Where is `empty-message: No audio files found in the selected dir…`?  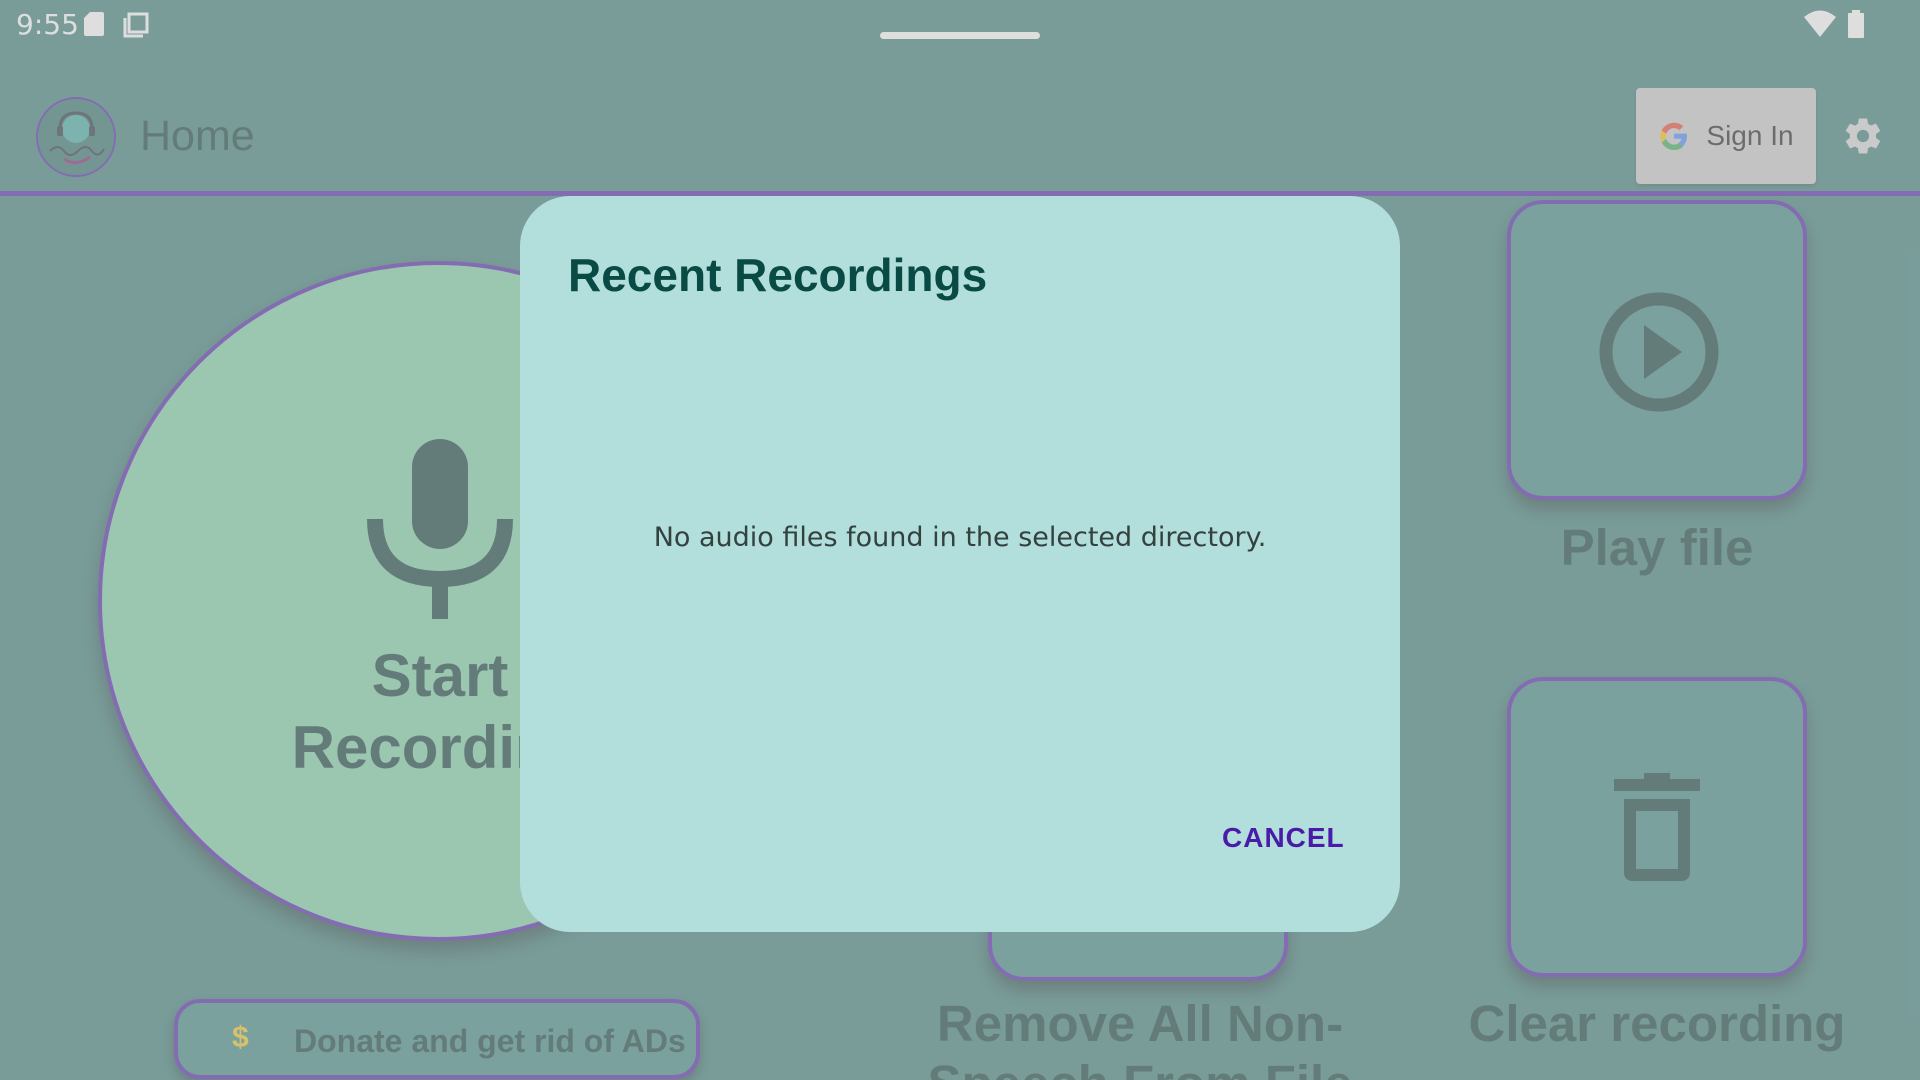
empty-message: No audio files found in the selected dir… is located at coordinates (960, 537).